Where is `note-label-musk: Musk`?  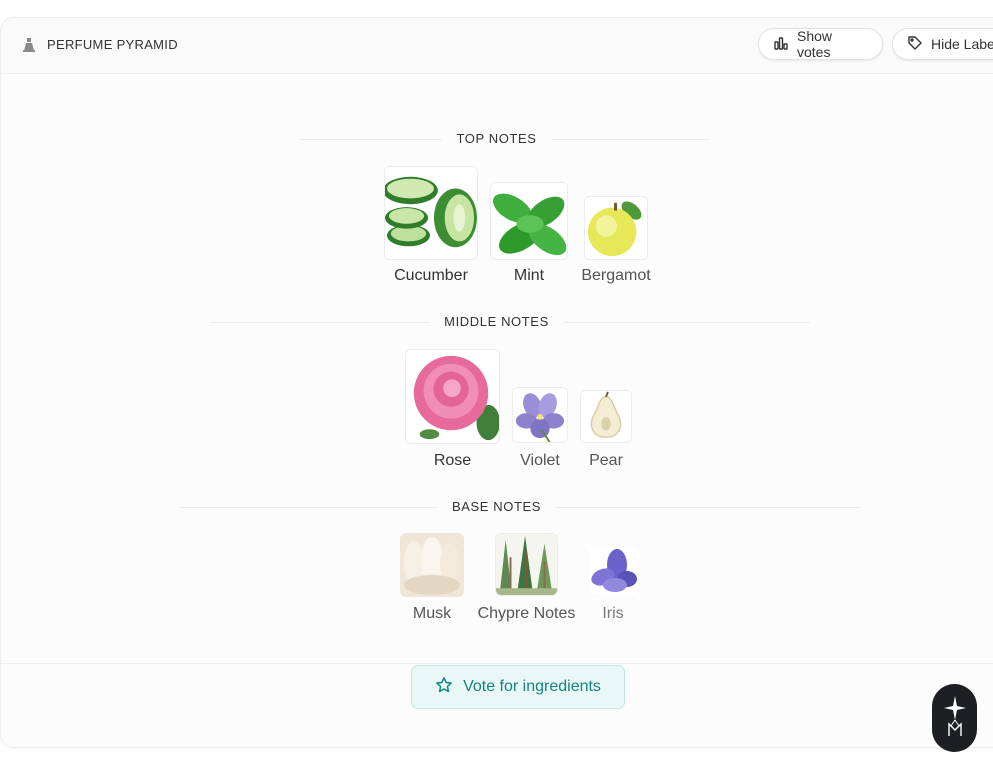 note-label-musk: Musk is located at coordinates (432, 613).